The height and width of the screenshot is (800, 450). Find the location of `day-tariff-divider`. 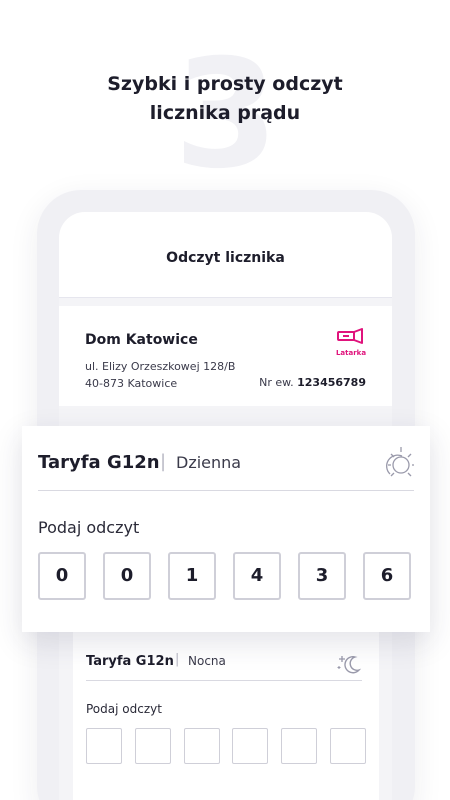

day-tariff-divider is located at coordinates (226, 490).